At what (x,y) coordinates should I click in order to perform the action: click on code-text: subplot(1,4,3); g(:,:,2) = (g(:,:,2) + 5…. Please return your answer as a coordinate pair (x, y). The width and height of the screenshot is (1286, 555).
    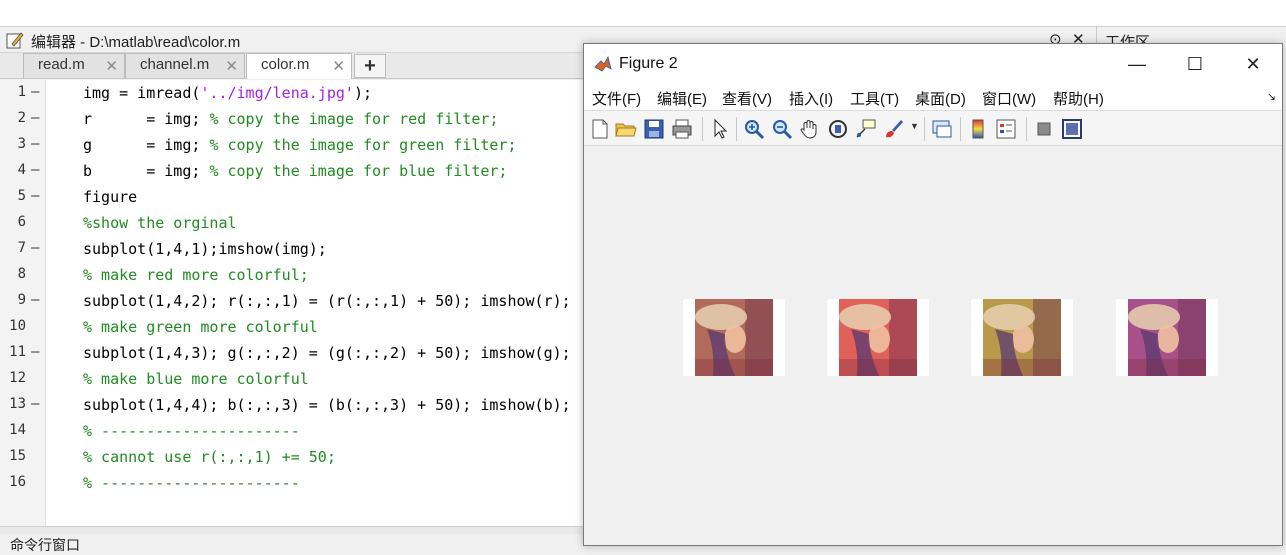
    Looking at the image, I should click on (327, 353).